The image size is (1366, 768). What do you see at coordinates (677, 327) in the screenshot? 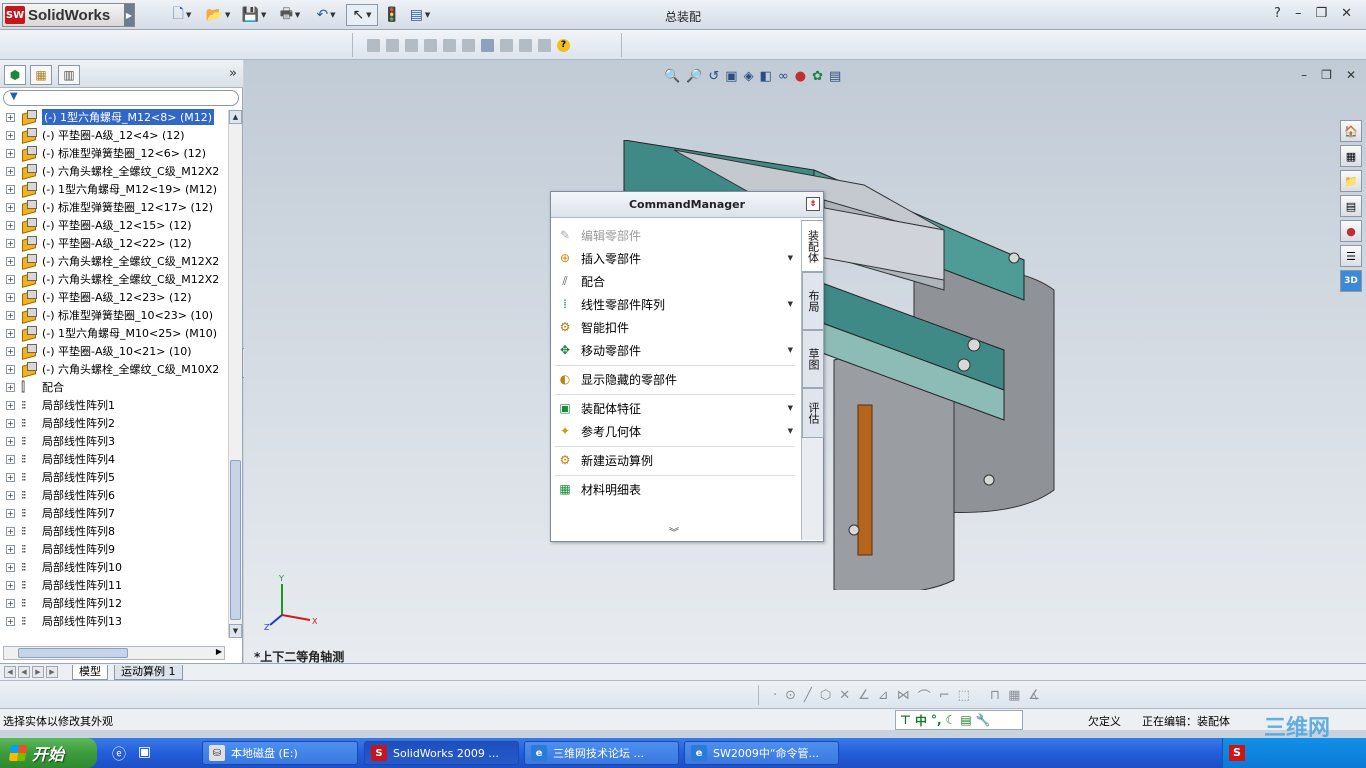
I see `command-item: ⚙ 智能扣件` at bounding box center [677, 327].